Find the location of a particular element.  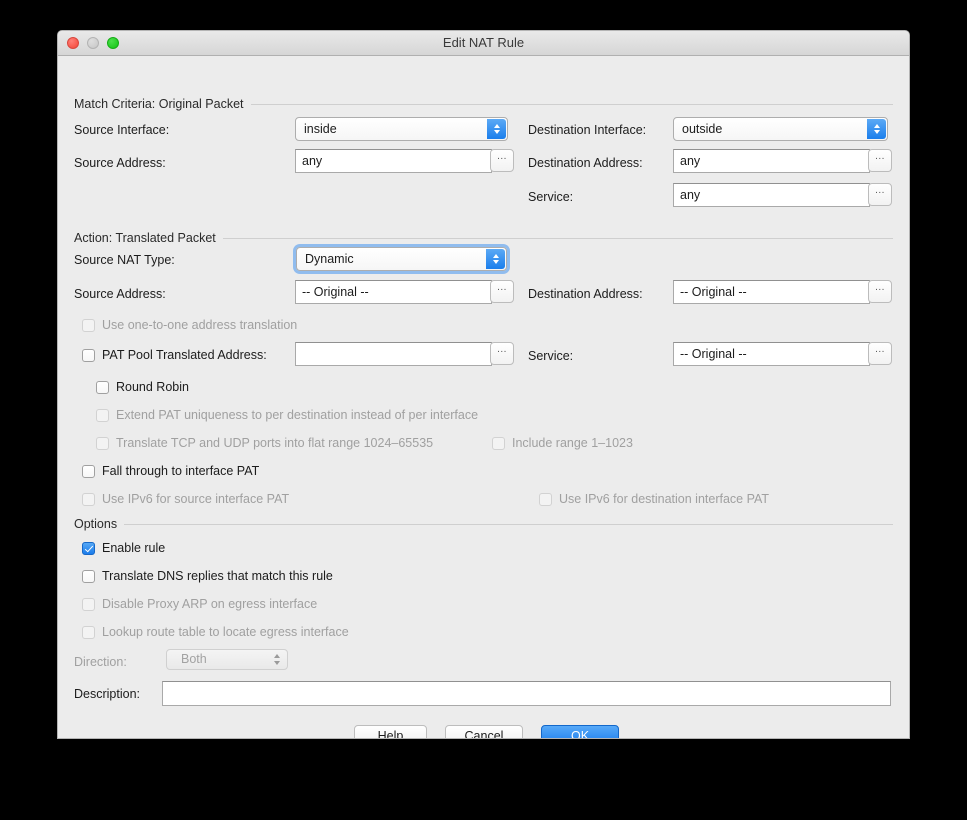

fall-through-checkbox is located at coordinates (88, 471).